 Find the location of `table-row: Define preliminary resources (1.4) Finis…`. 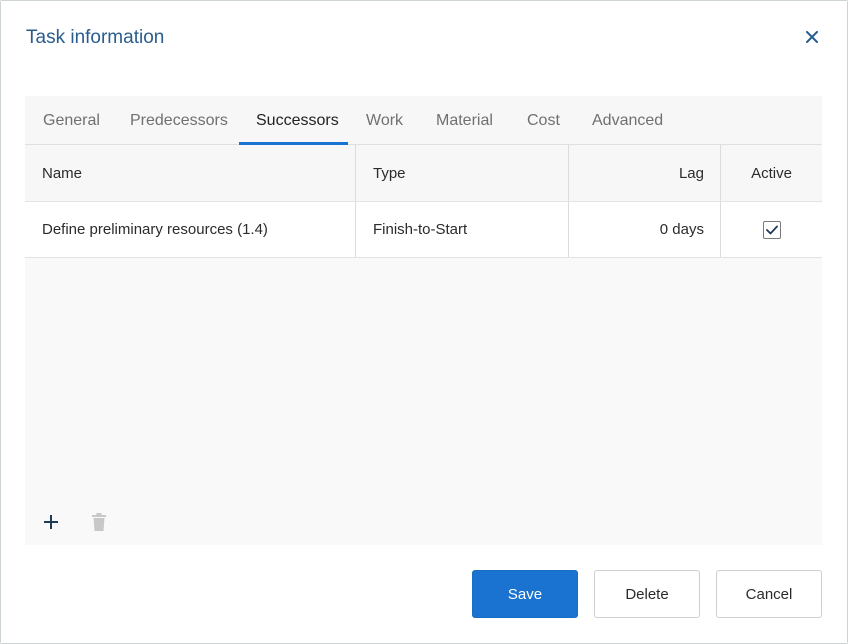

table-row: Define preliminary resources (1.4) Finis… is located at coordinates (423, 230).